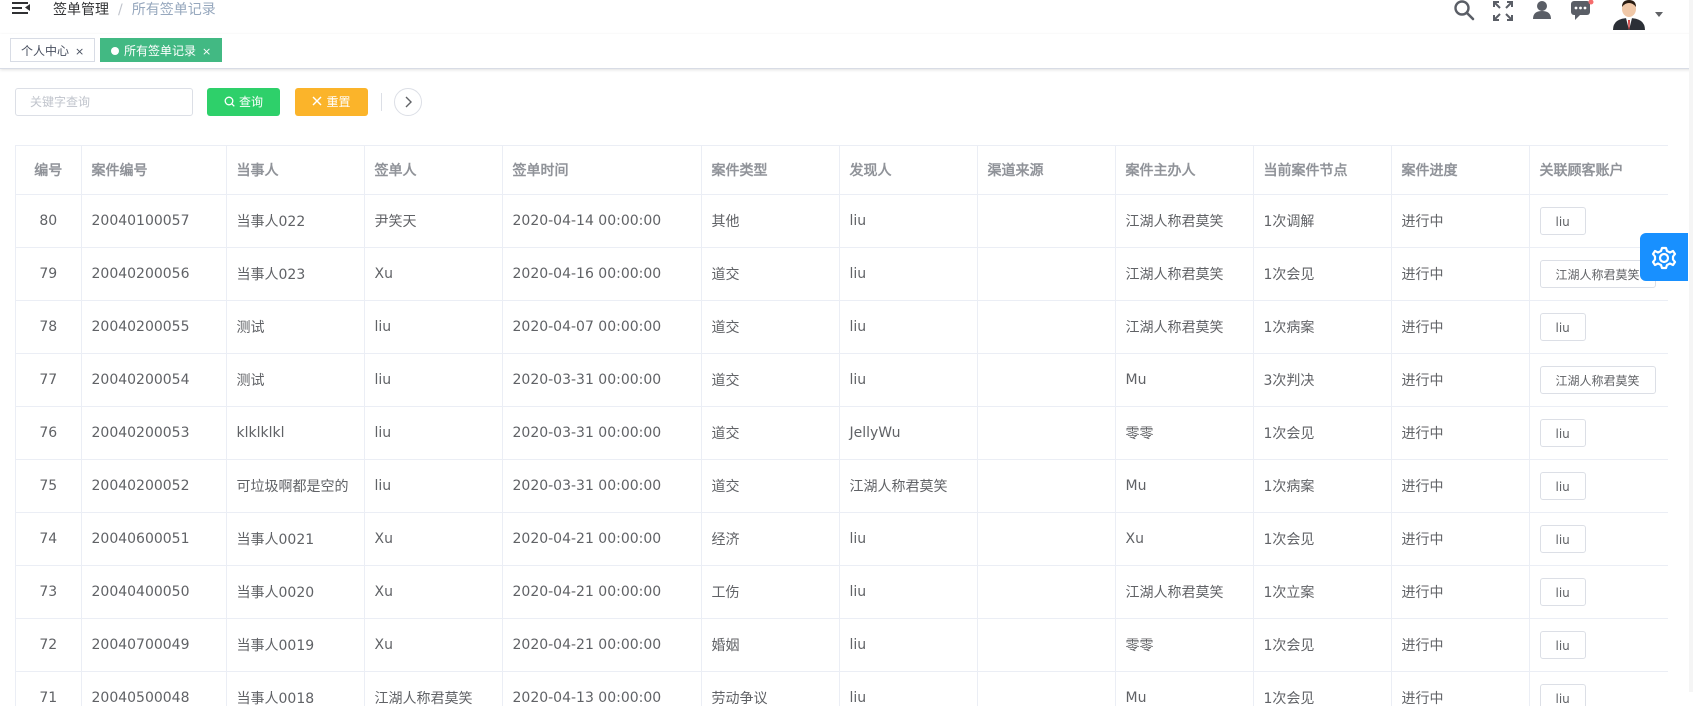 Image resolution: width=1693 pixels, height=706 pixels. I want to click on table-cell: 79, so click(48, 274).